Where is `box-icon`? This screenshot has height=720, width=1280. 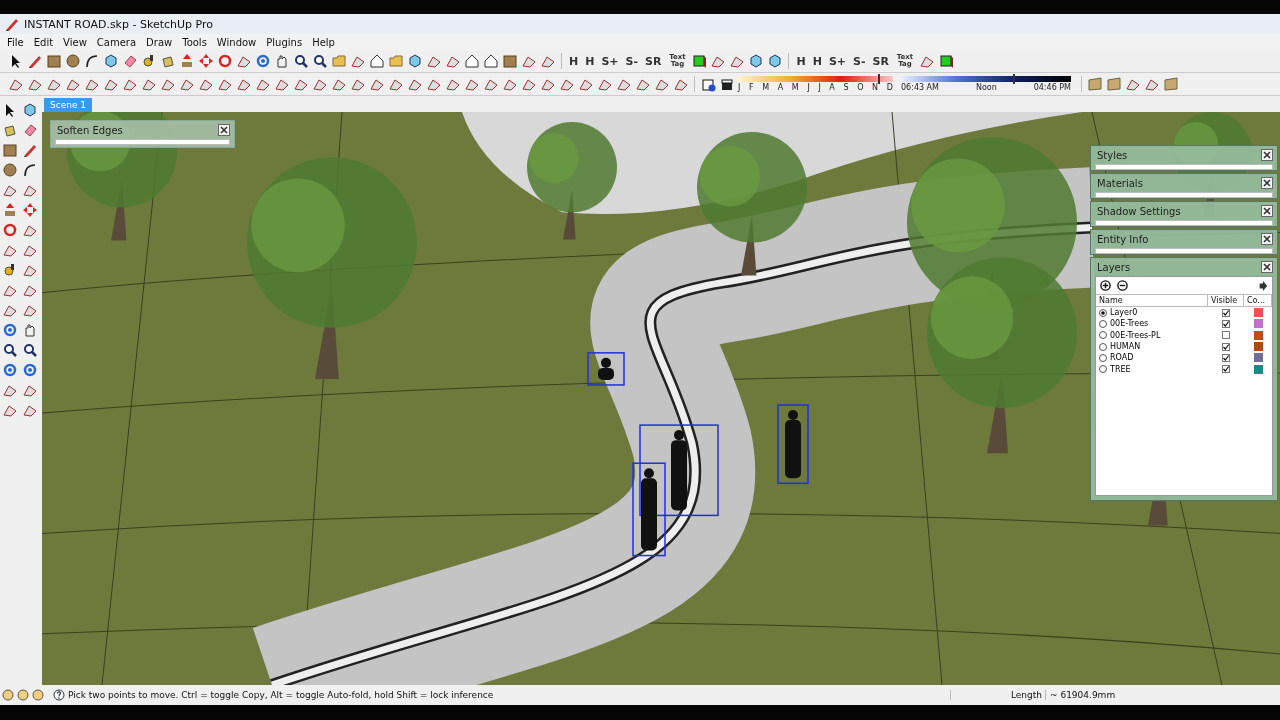 box-icon is located at coordinates (727, 84).